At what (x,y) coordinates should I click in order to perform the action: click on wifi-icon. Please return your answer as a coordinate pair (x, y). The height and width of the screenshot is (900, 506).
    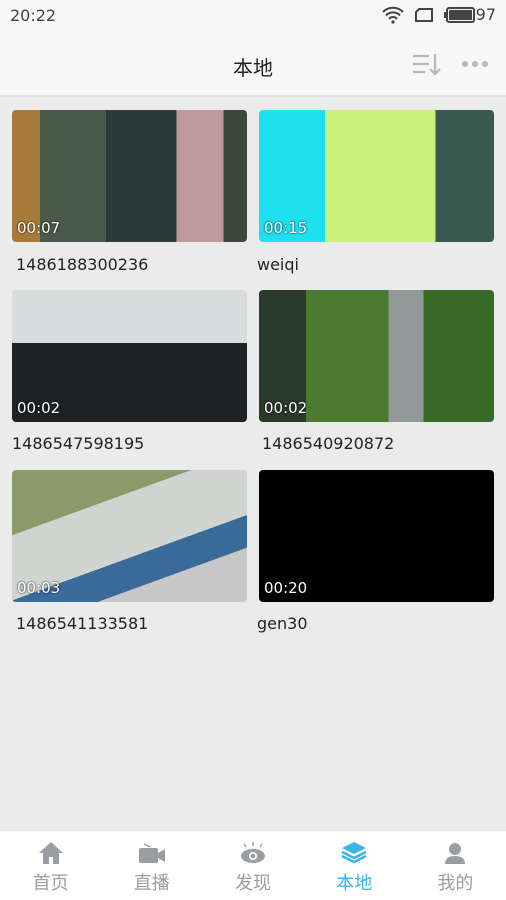
    Looking at the image, I should click on (392, 15).